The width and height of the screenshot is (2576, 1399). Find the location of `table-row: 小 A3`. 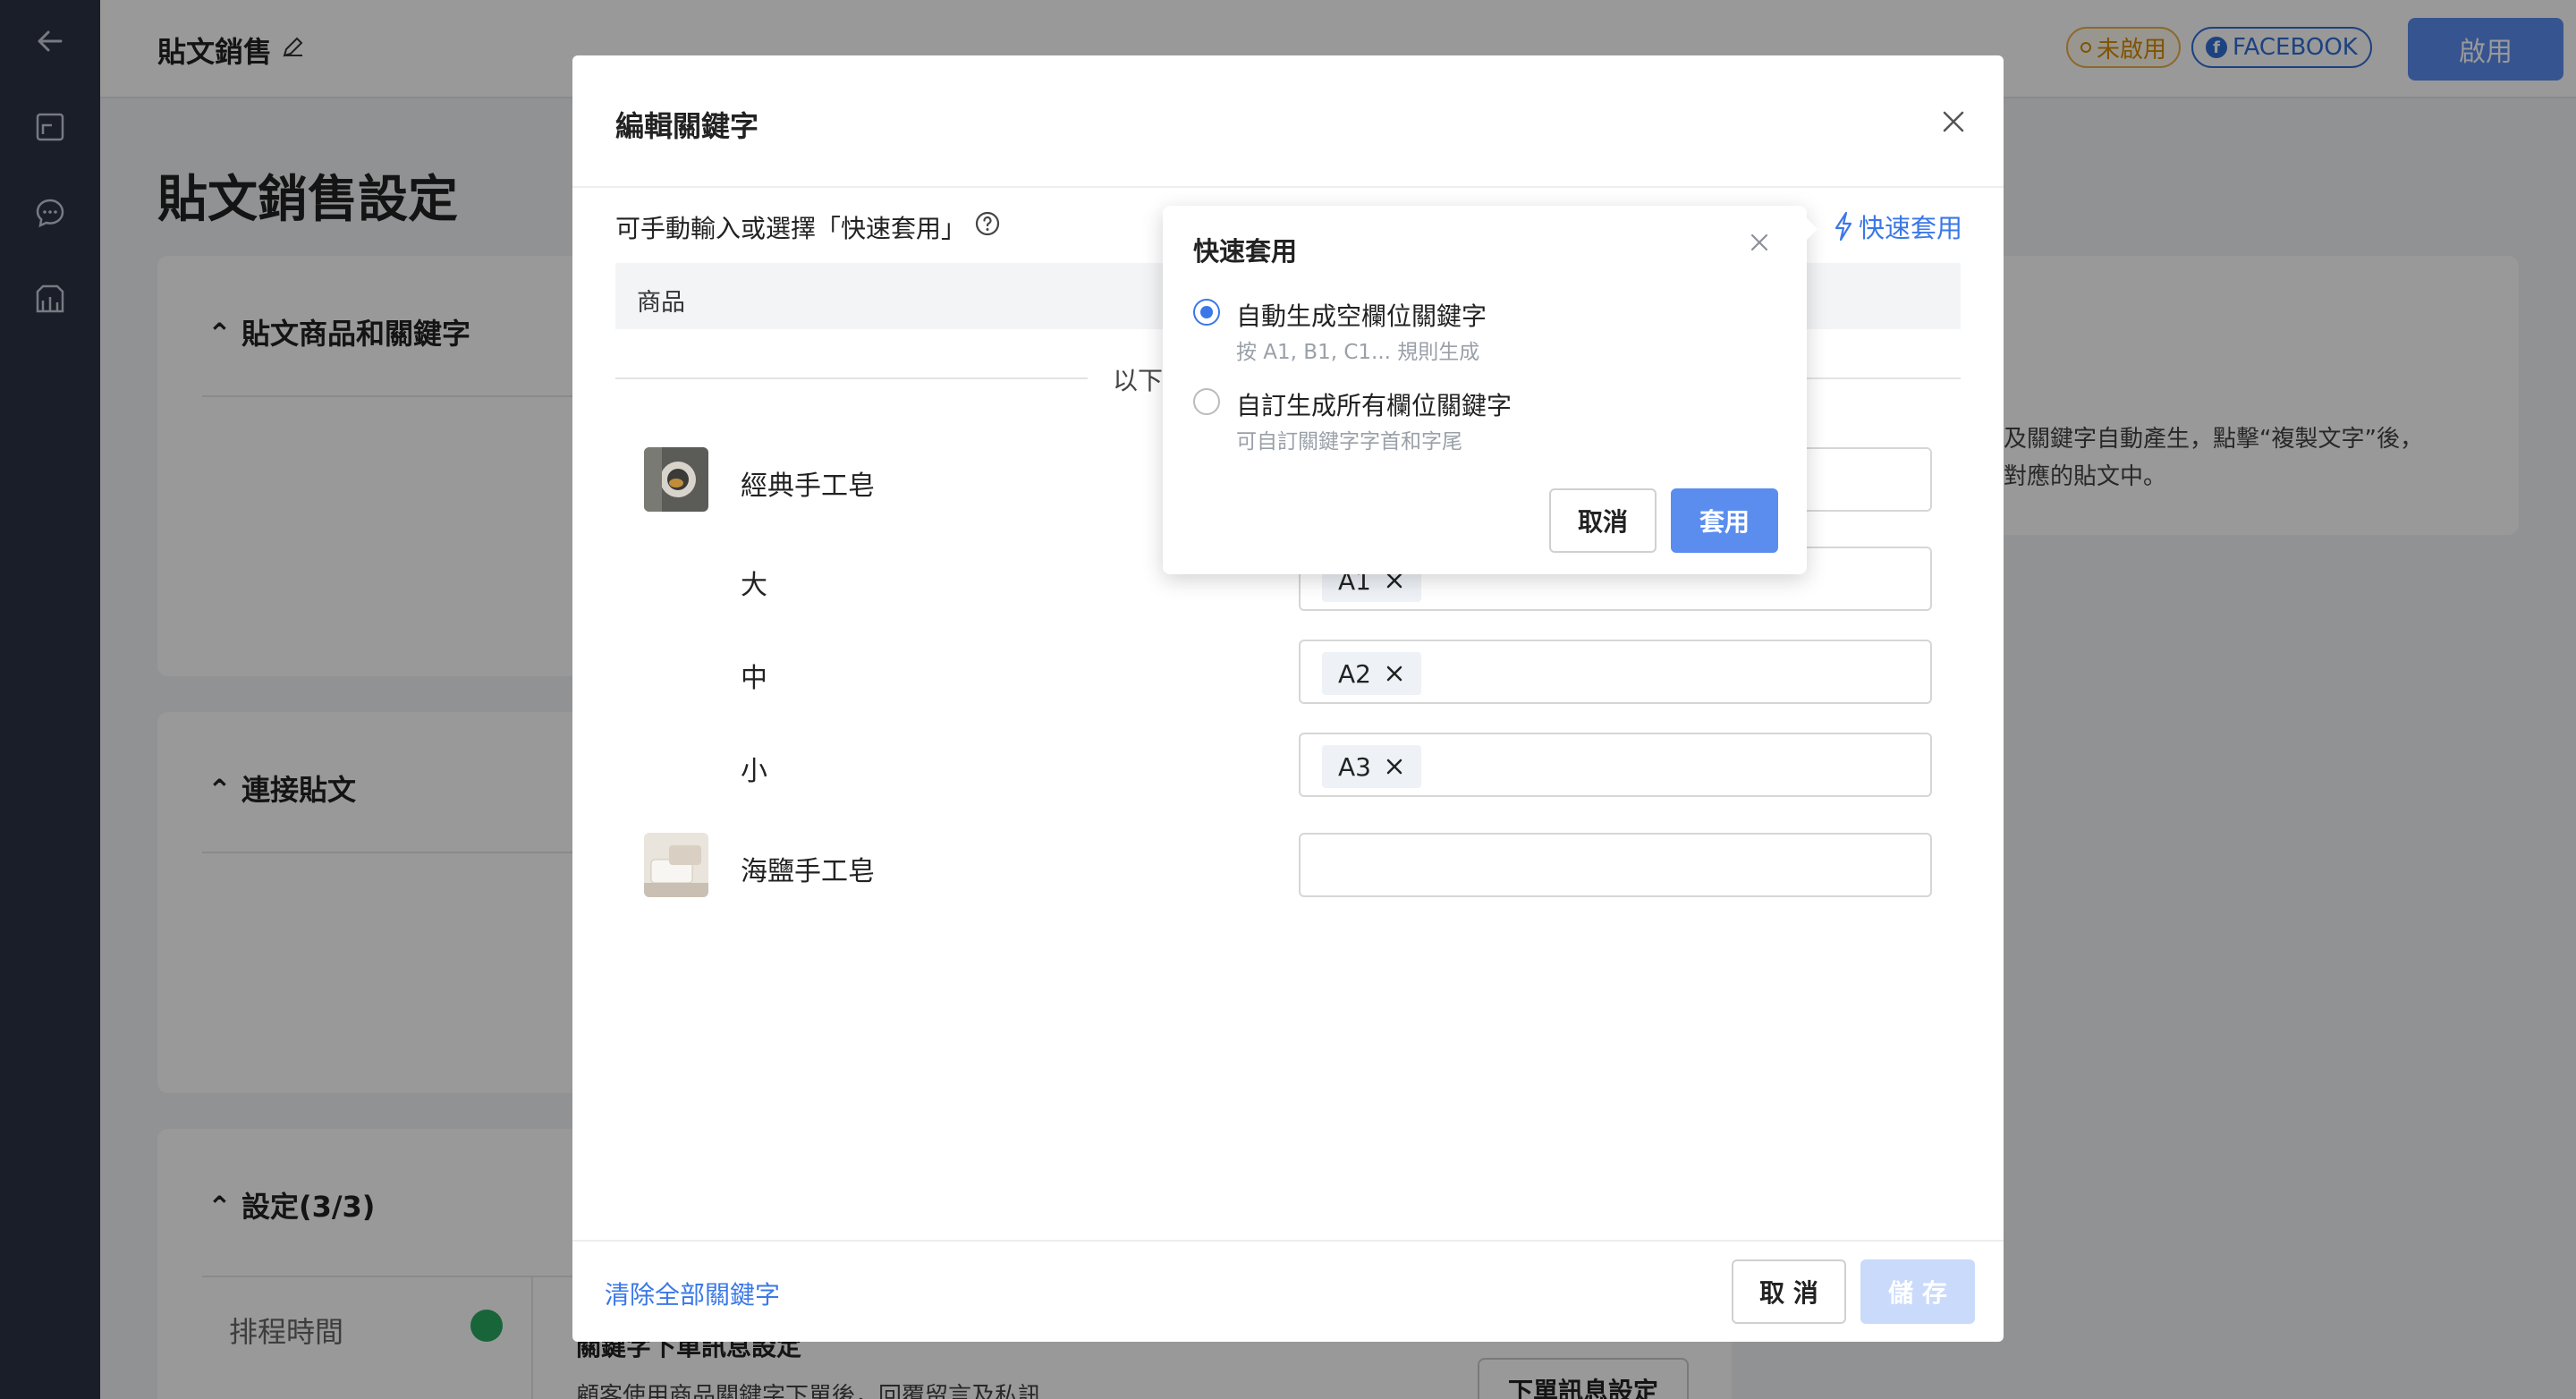

table-row: 小 A3 is located at coordinates (1288, 765).